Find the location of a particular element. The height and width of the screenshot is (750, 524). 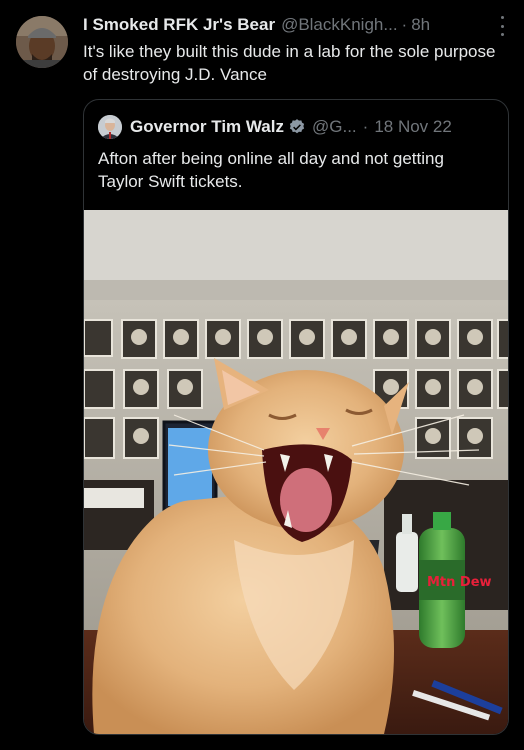

verified-badge-icon is located at coordinates (297, 126).